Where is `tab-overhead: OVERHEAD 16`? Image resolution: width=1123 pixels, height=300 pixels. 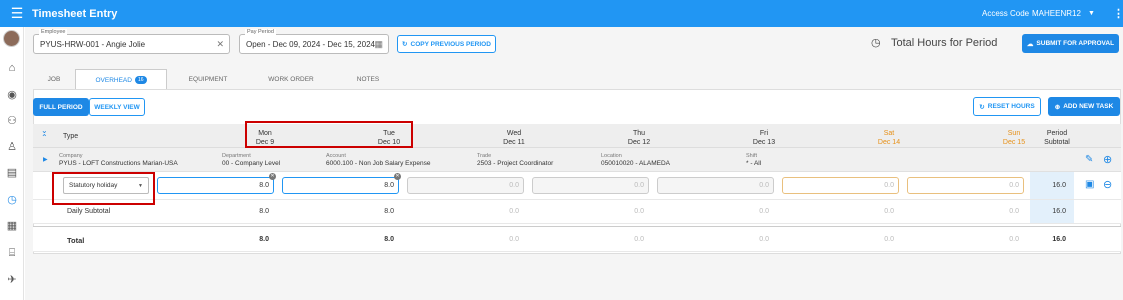
tab-overhead: OVERHEAD 16 is located at coordinates (121, 79).